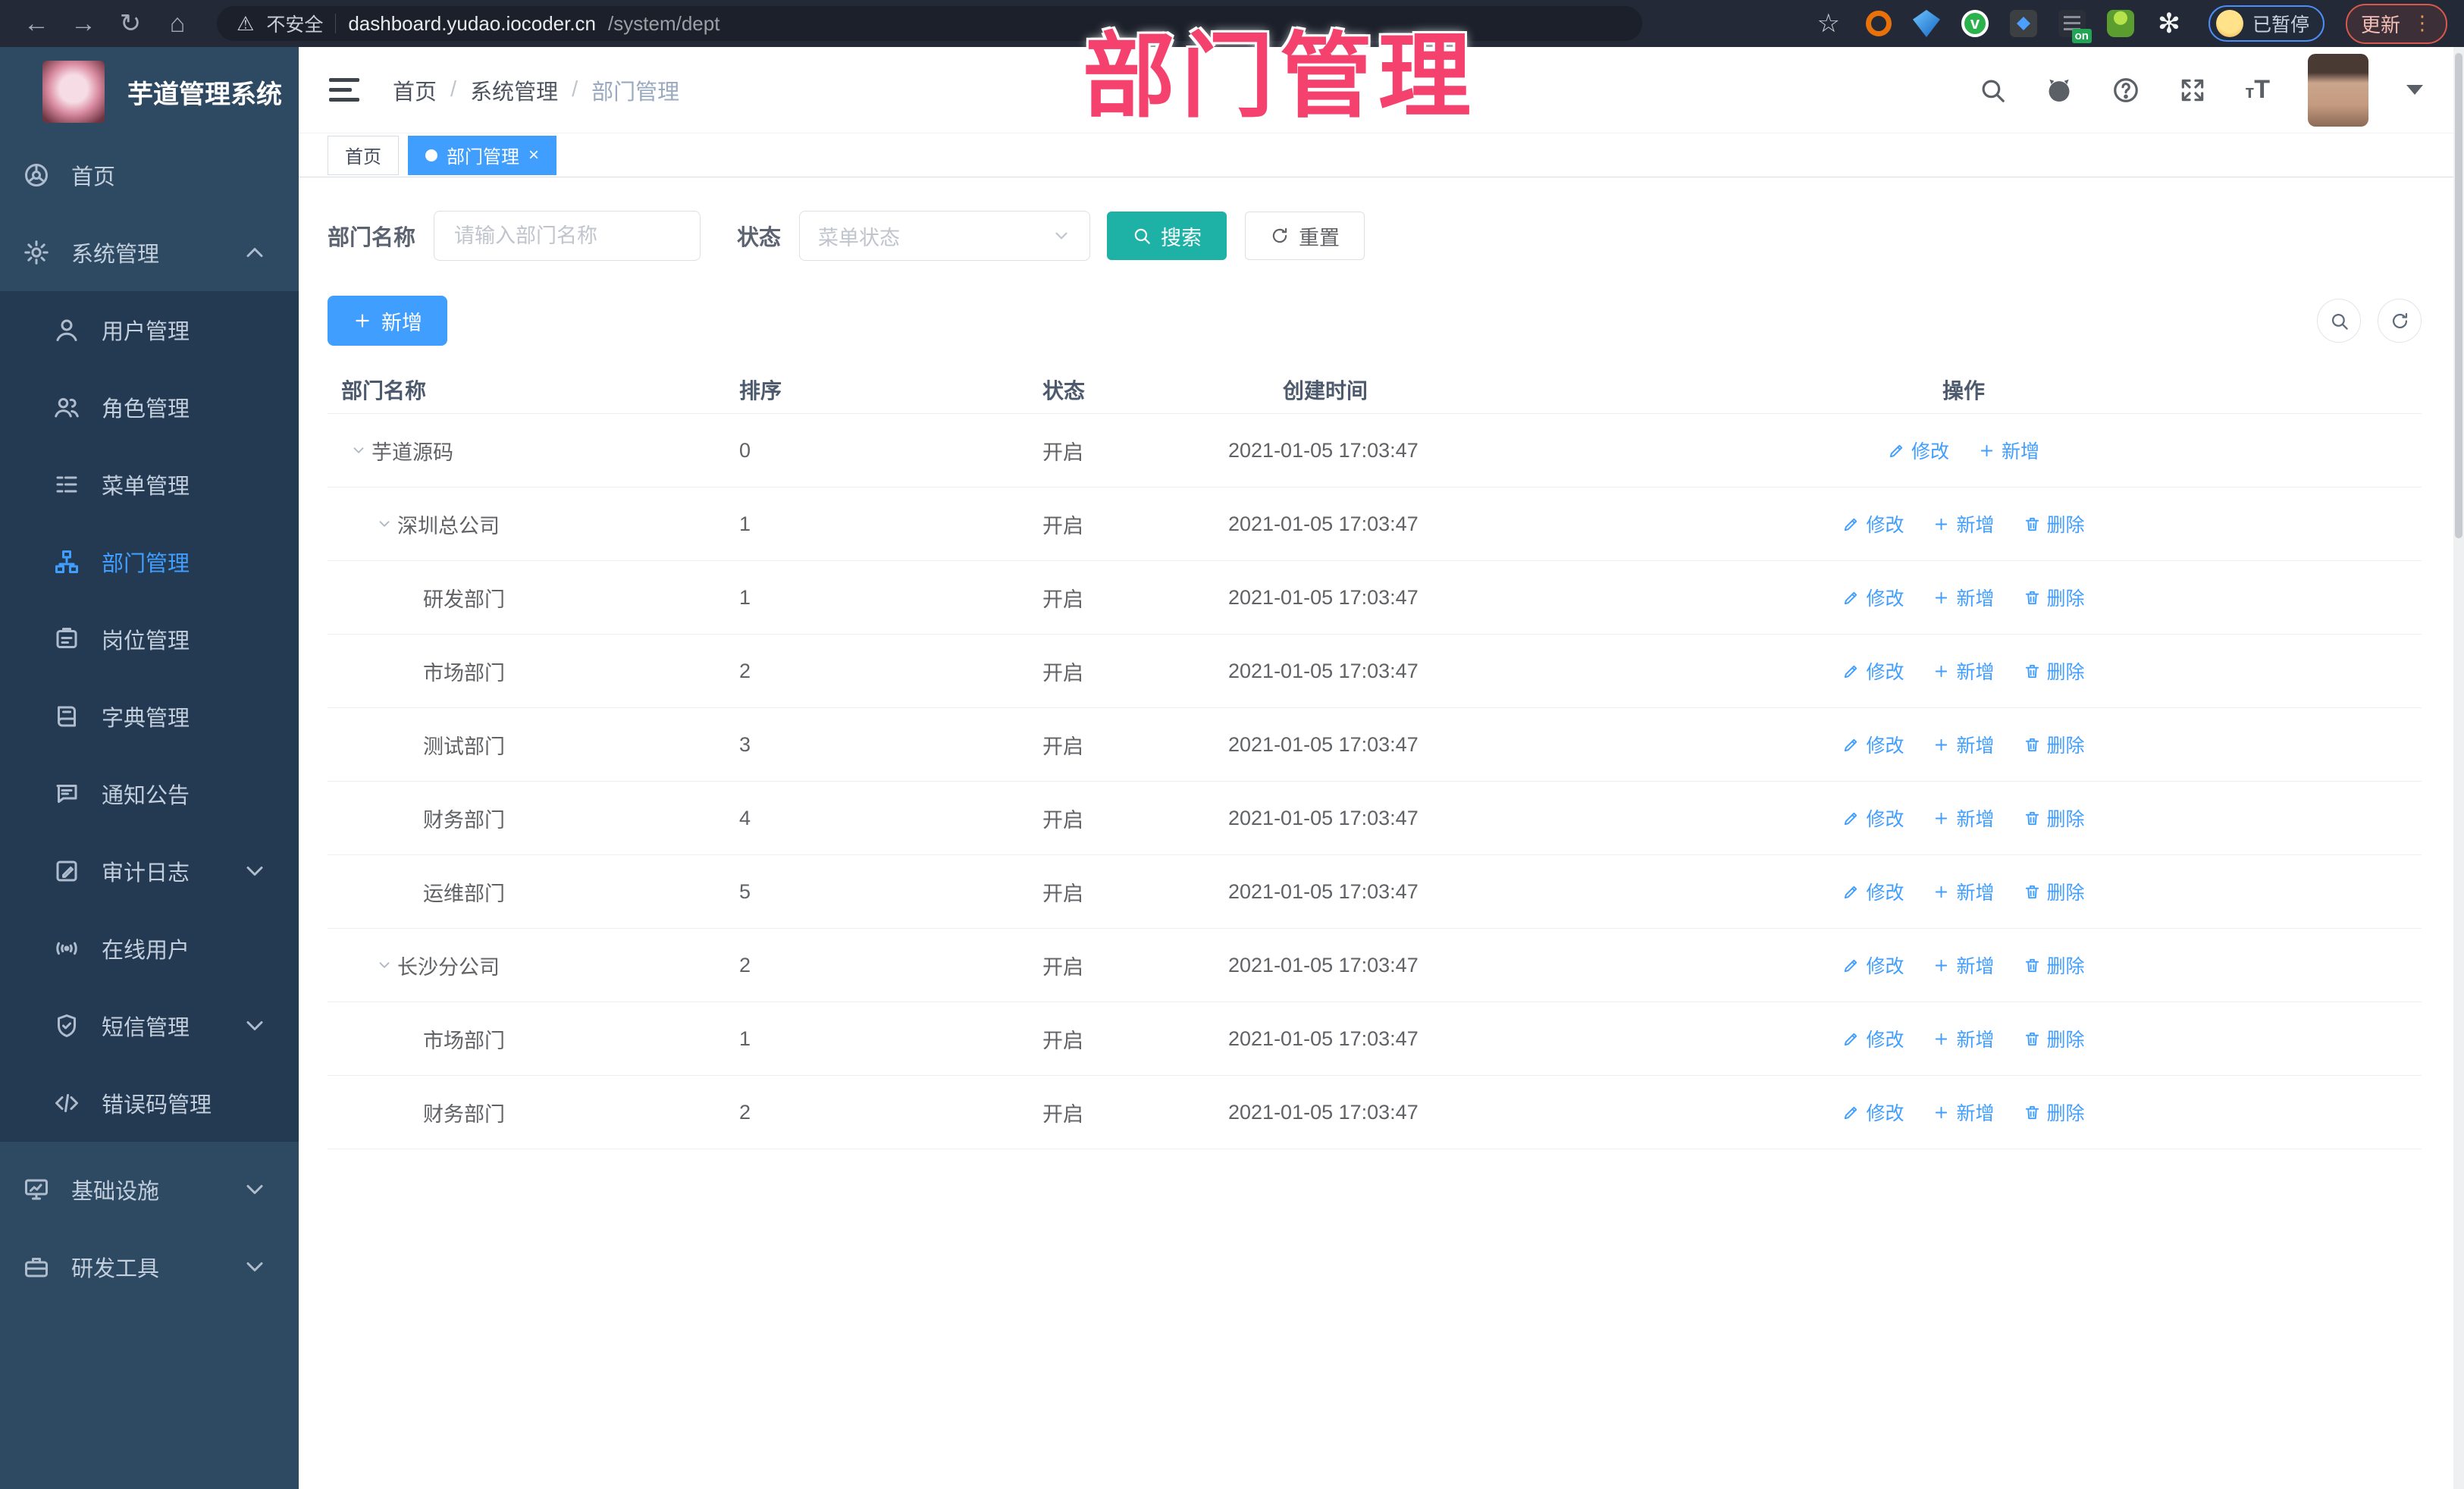 The height and width of the screenshot is (1489, 2464). Describe the element at coordinates (1375, 818) in the screenshot. I see `table-row: 财务部门 4 开启 2021-01-05 17:03:47 修改 新增 删除` at that location.